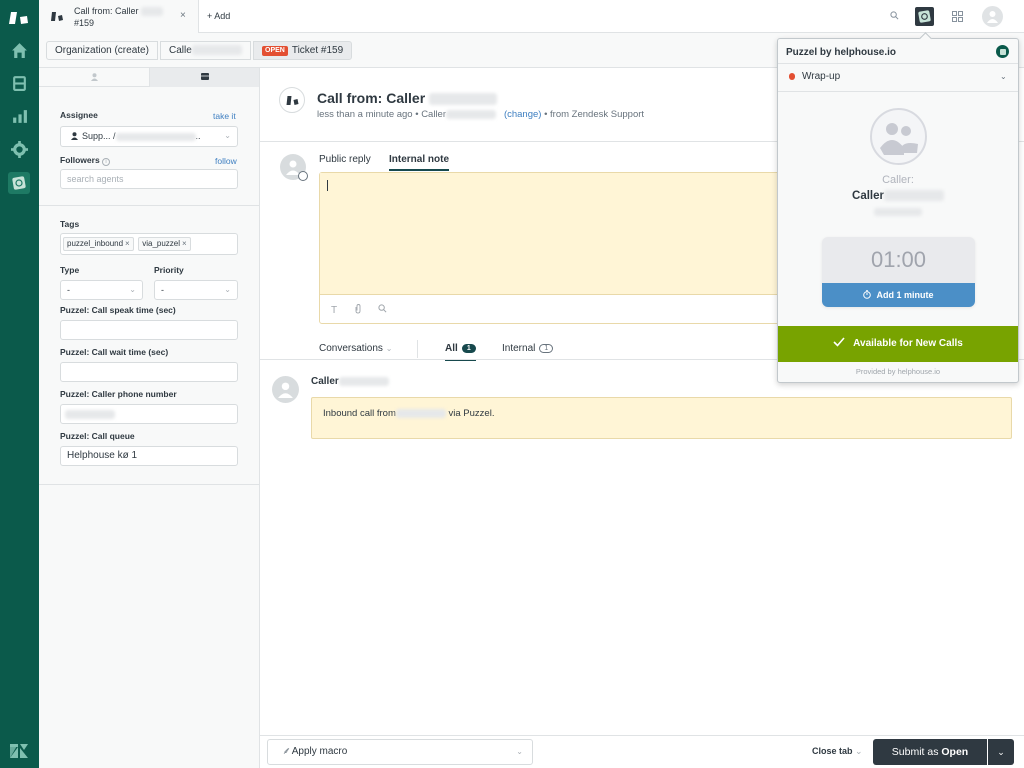  Describe the element at coordinates (400, 752) in the screenshot. I see `apply-macro-select: ⸙ Apply macro ⌄` at that location.